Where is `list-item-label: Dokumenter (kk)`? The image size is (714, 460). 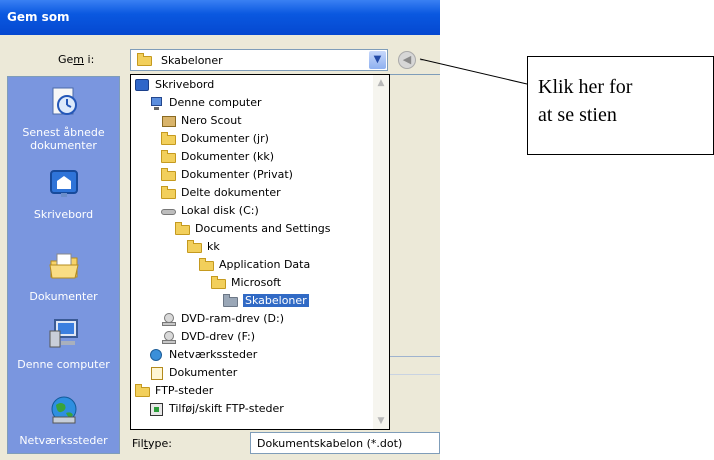 list-item-label: Dokumenter (kk) is located at coordinates (228, 156).